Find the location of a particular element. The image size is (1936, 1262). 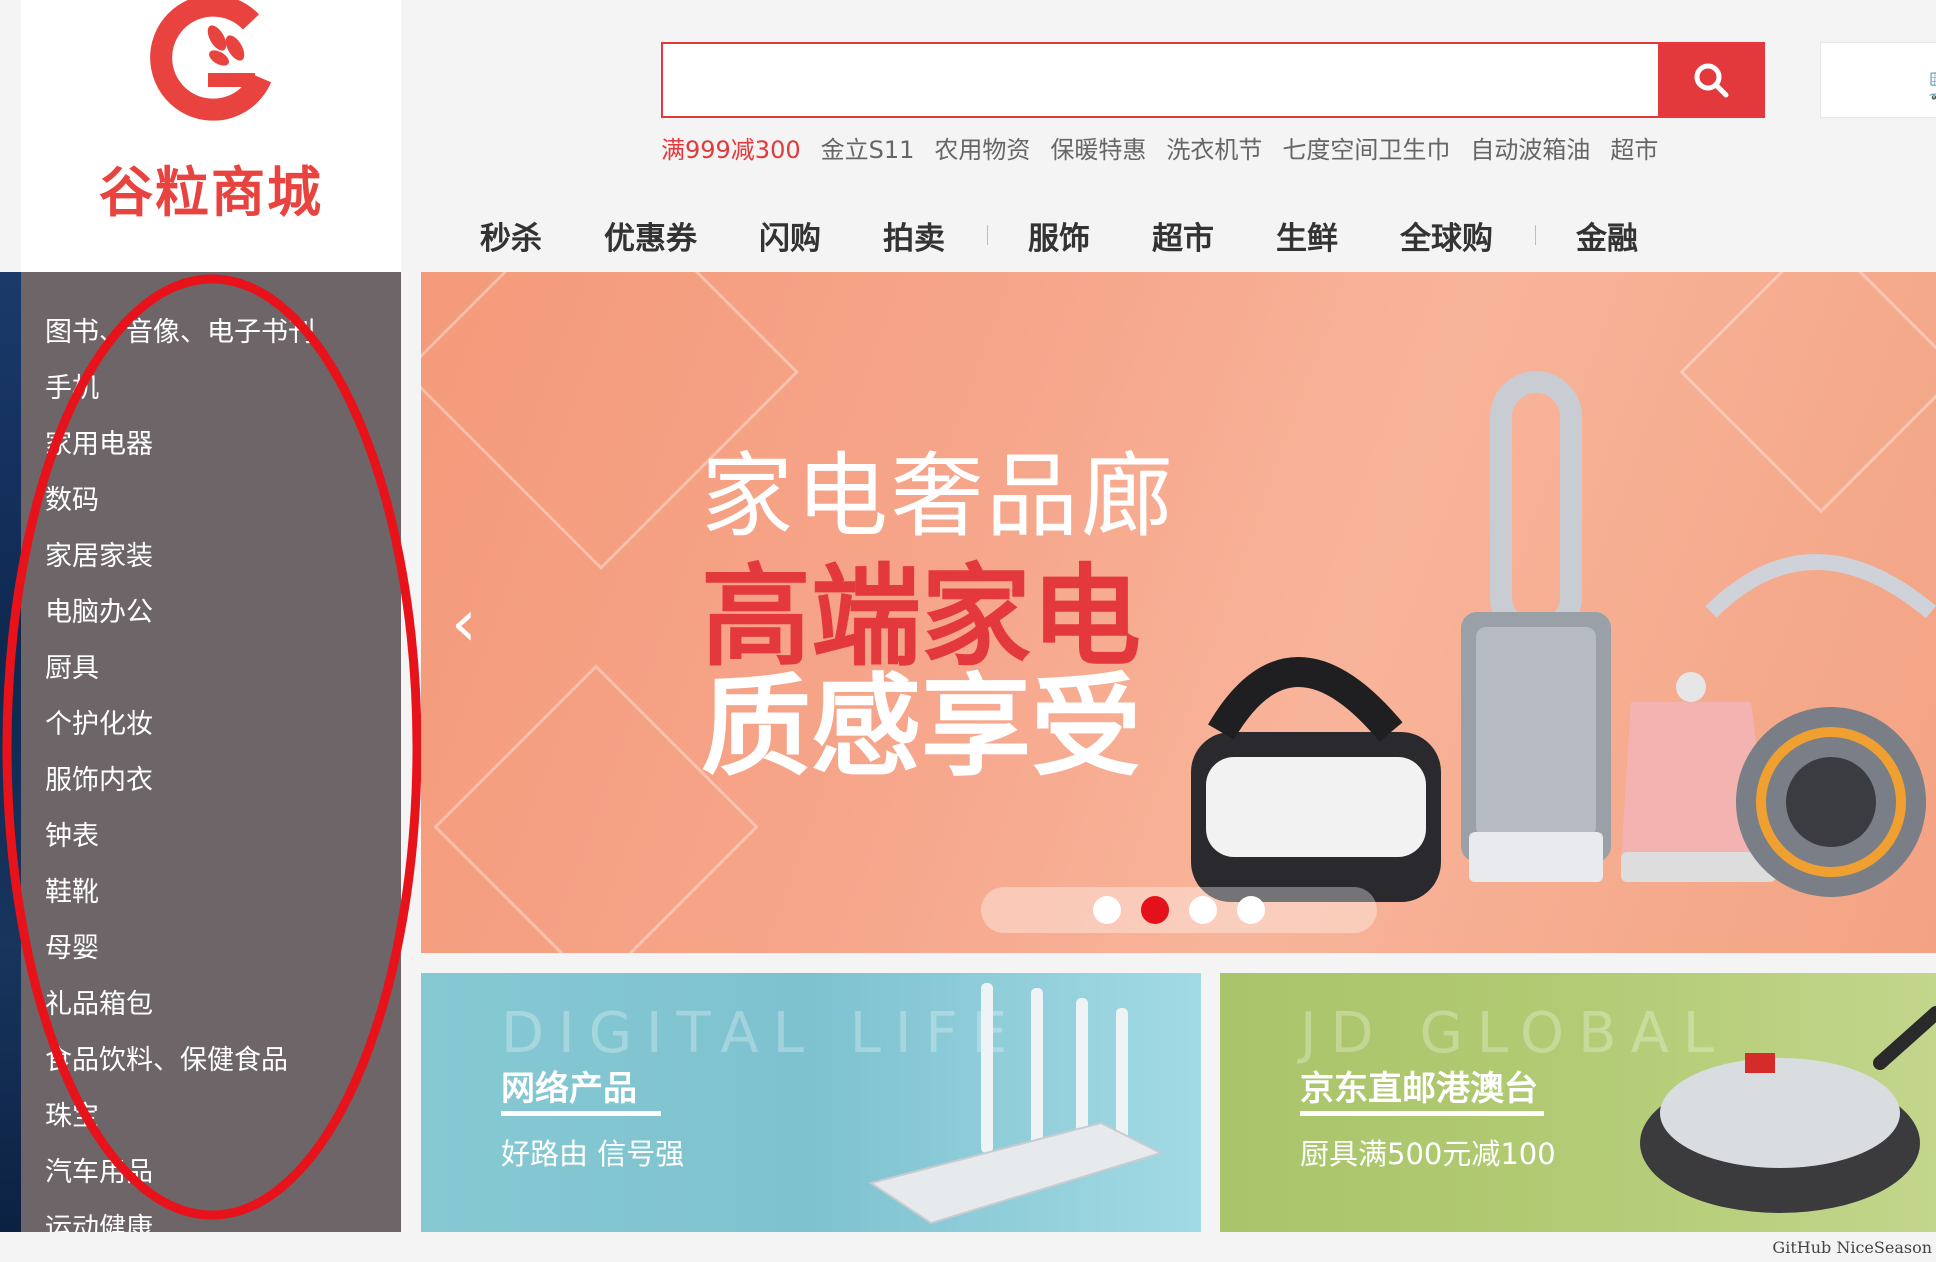

category-item: 鞋靴 is located at coordinates (211, 893).